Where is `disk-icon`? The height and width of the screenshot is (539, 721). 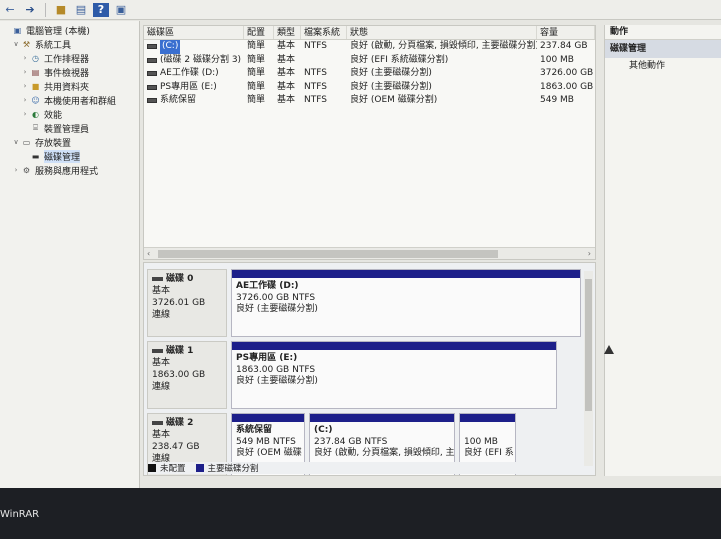 disk-icon is located at coordinates (157, 279).